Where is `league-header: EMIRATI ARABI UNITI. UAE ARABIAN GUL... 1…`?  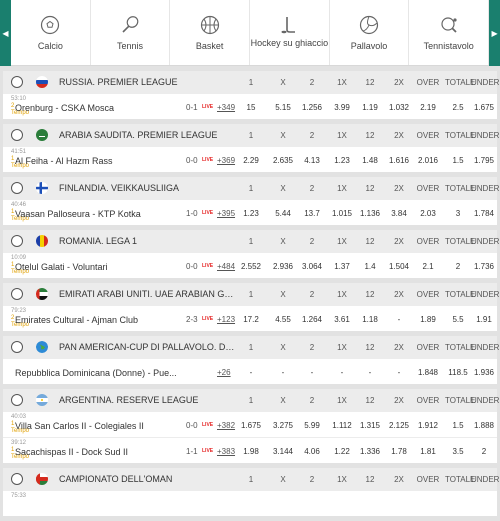
league-header: EMIRATI ARABI UNITI. UAE ARABIAN GUL... 1… is located at coordinates (251, 294).